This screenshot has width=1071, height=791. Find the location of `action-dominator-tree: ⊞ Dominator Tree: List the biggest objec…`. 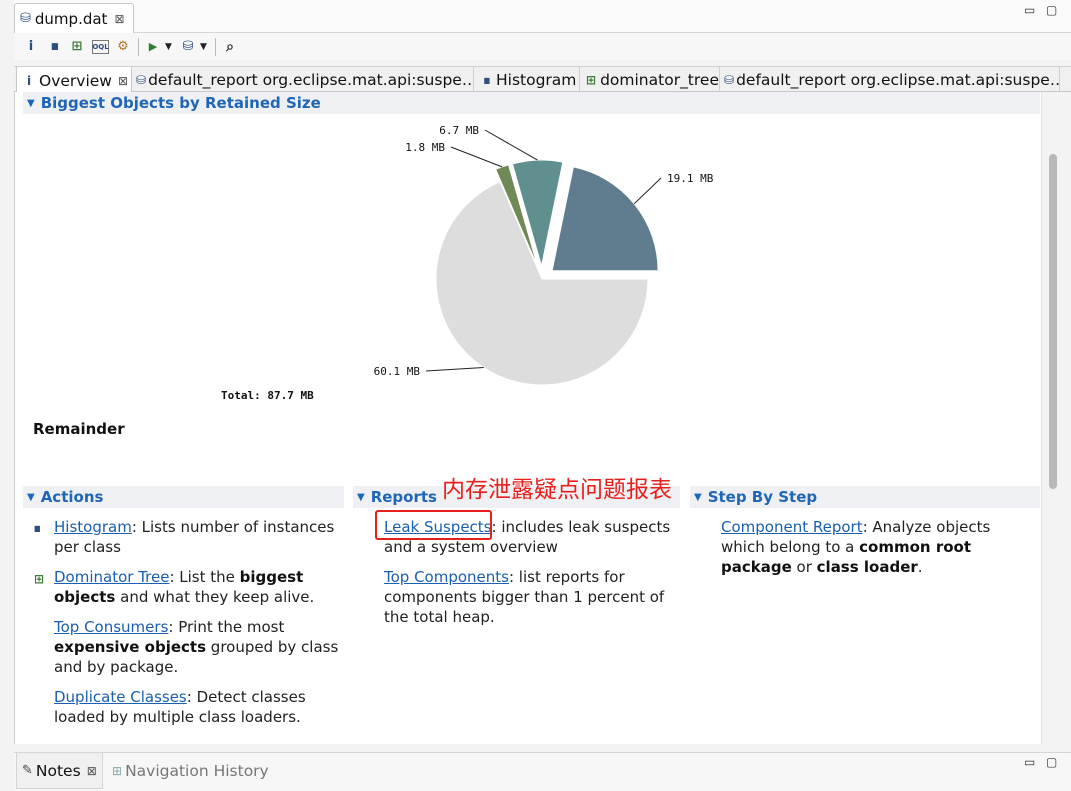

action-dominator-tree: ⊞ Dominator Tree: List the biggest objec… is located at coordinates (189, 587).